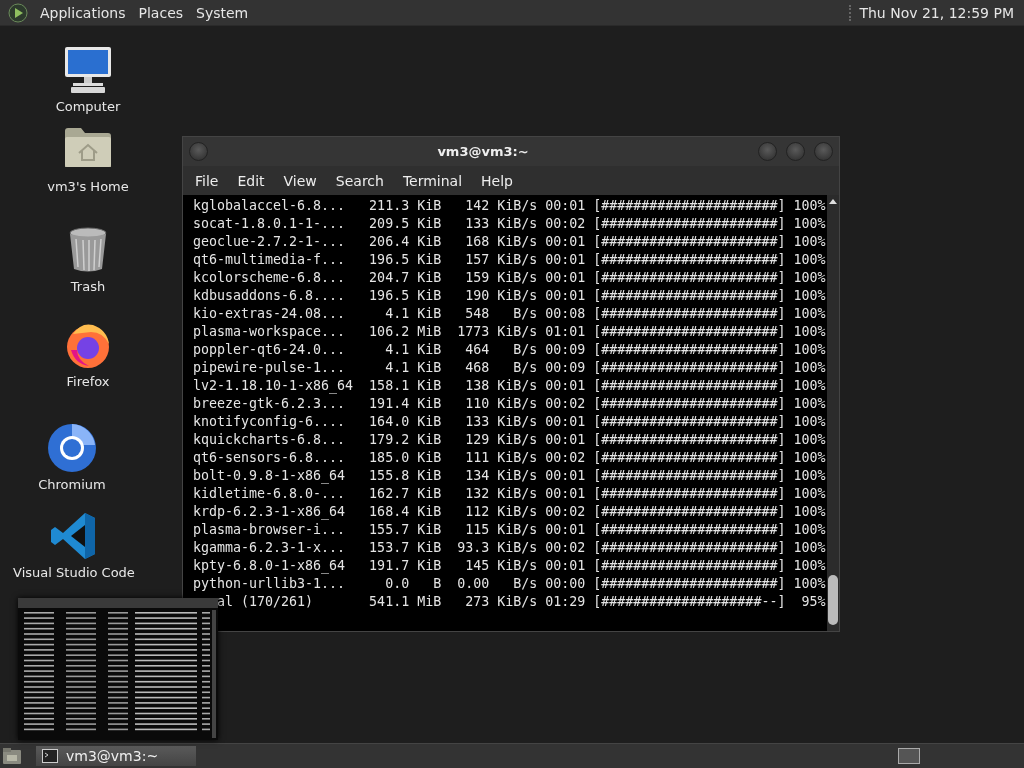 This screenshot has width=1024, height=768. I want to click on terminal-line: al (170/261) 541.1 MiB 273 KiB/s 01:29 [####################--] 95%, so click(521, 602).